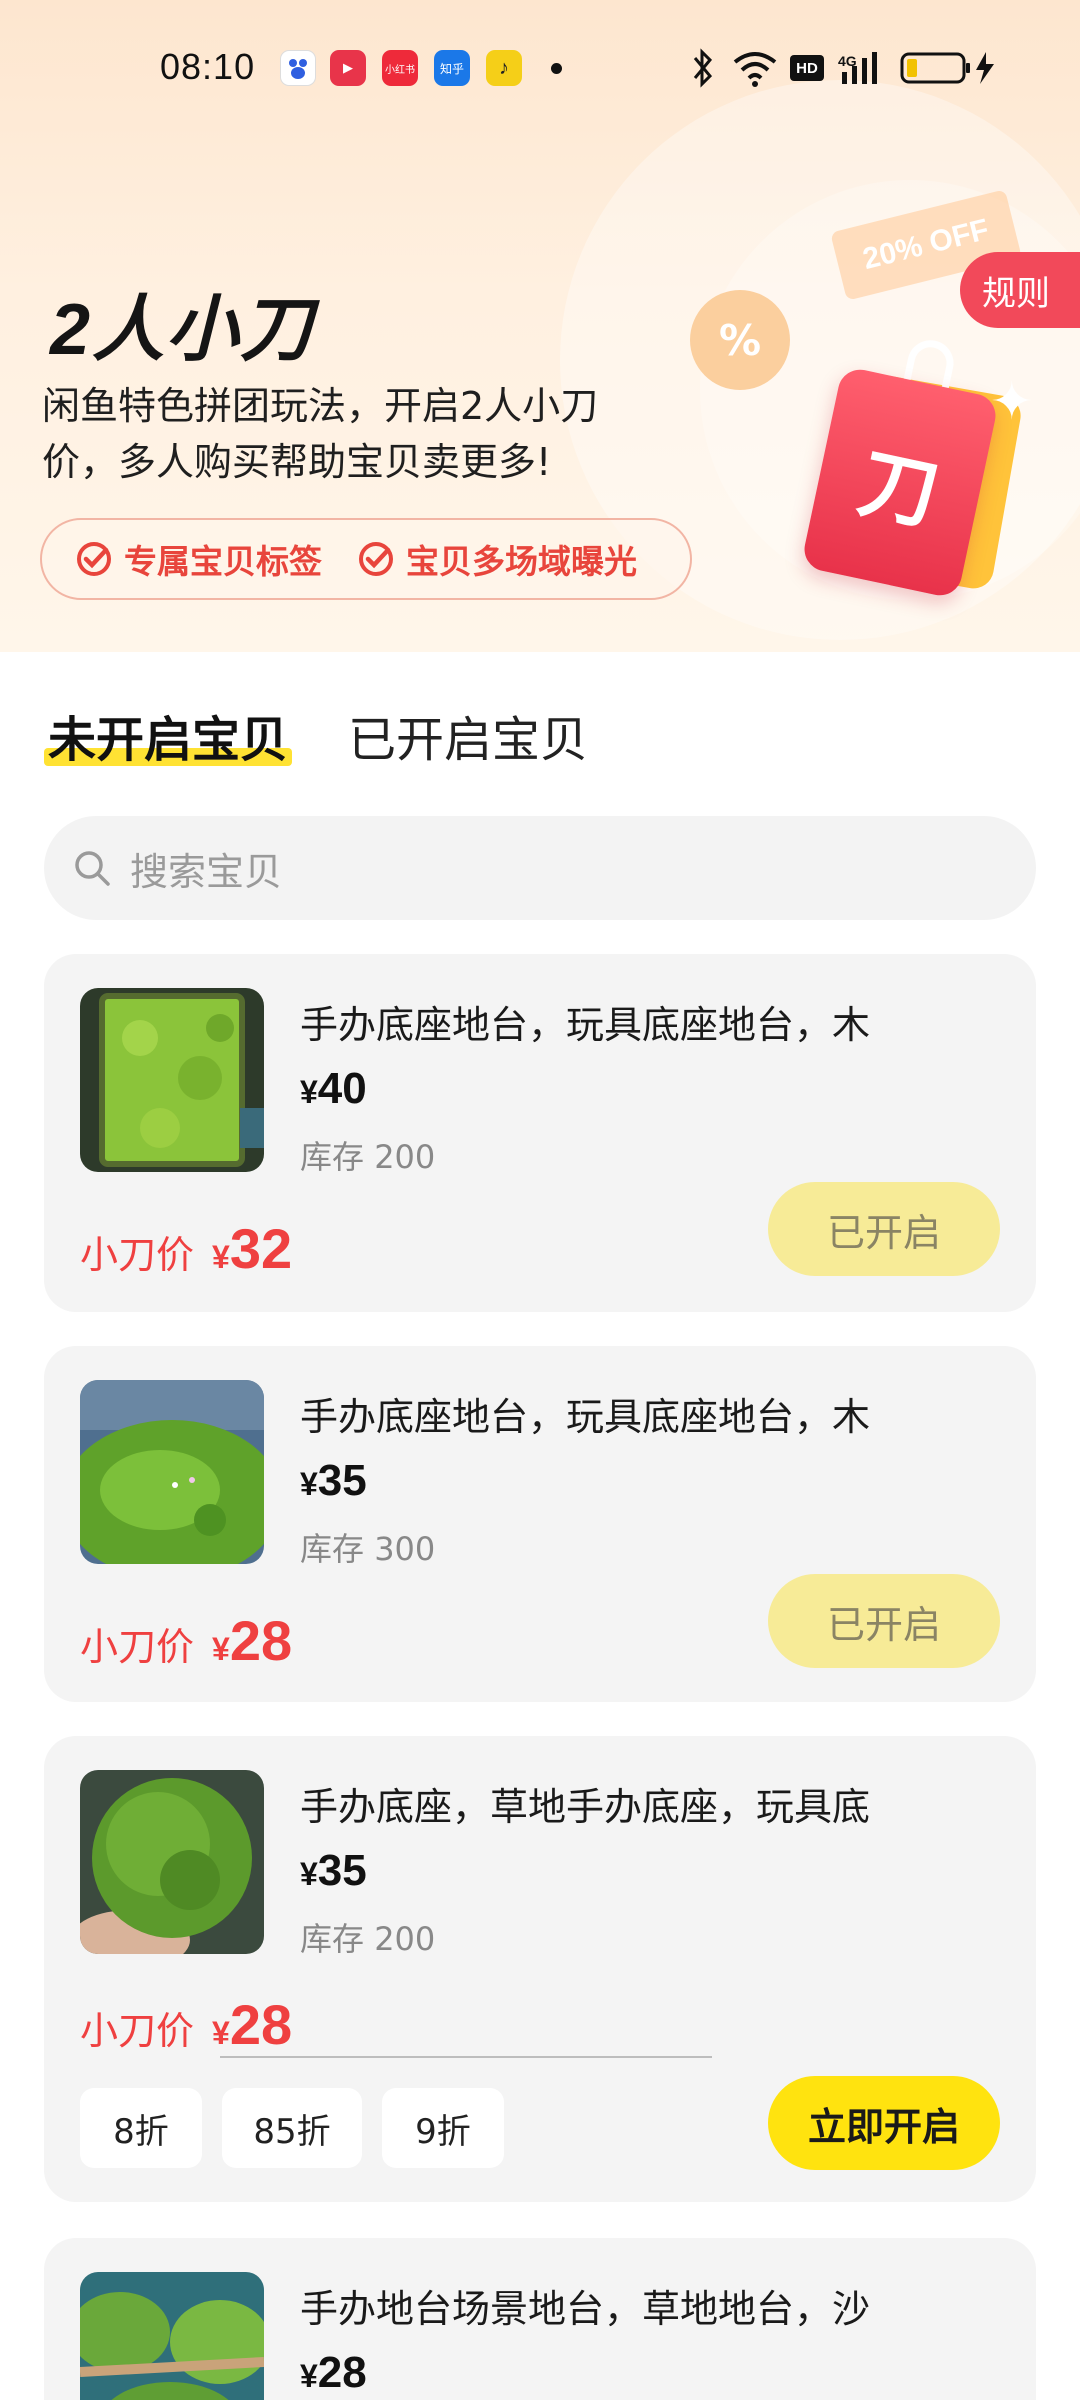 The height and width of the screenshot is (2400, 1080). What do you see at coordinates (521, 561) in the screenshot?
I see `feature-label: 宝贝多场域曝光` at bounding box center [521, 561].